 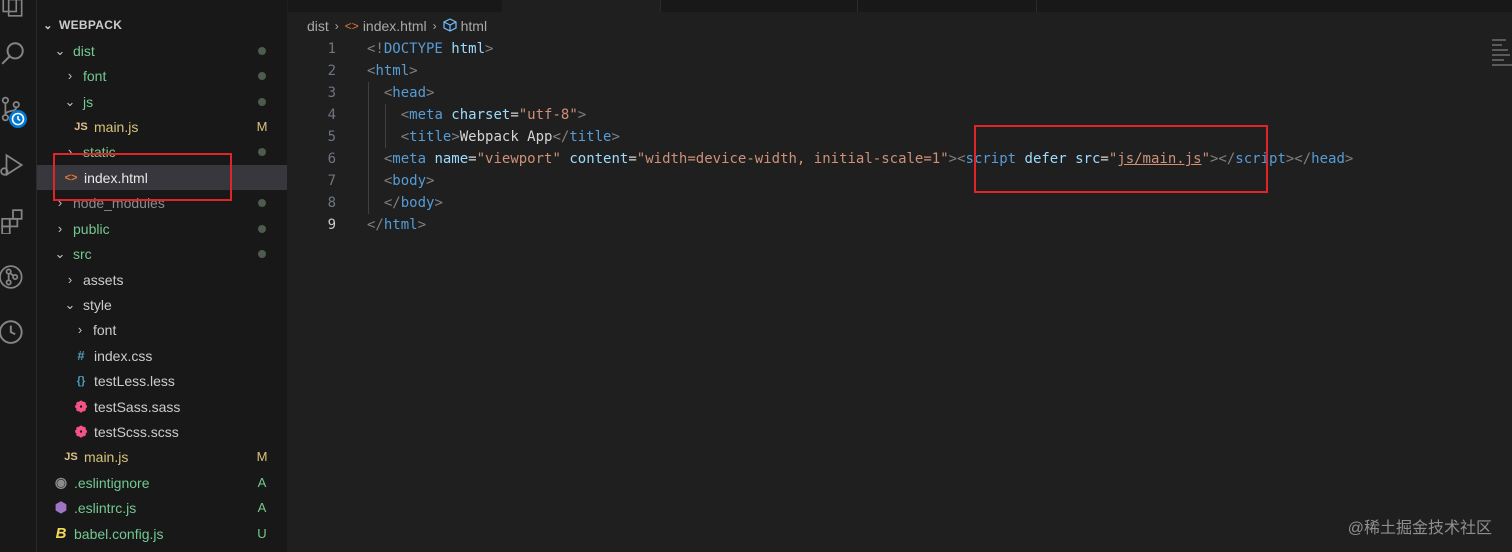 What do you see at coordinates (474, 26) in the screenshot?
I see `breadcrumb-symbol: html` at bounding box center [474, 26].